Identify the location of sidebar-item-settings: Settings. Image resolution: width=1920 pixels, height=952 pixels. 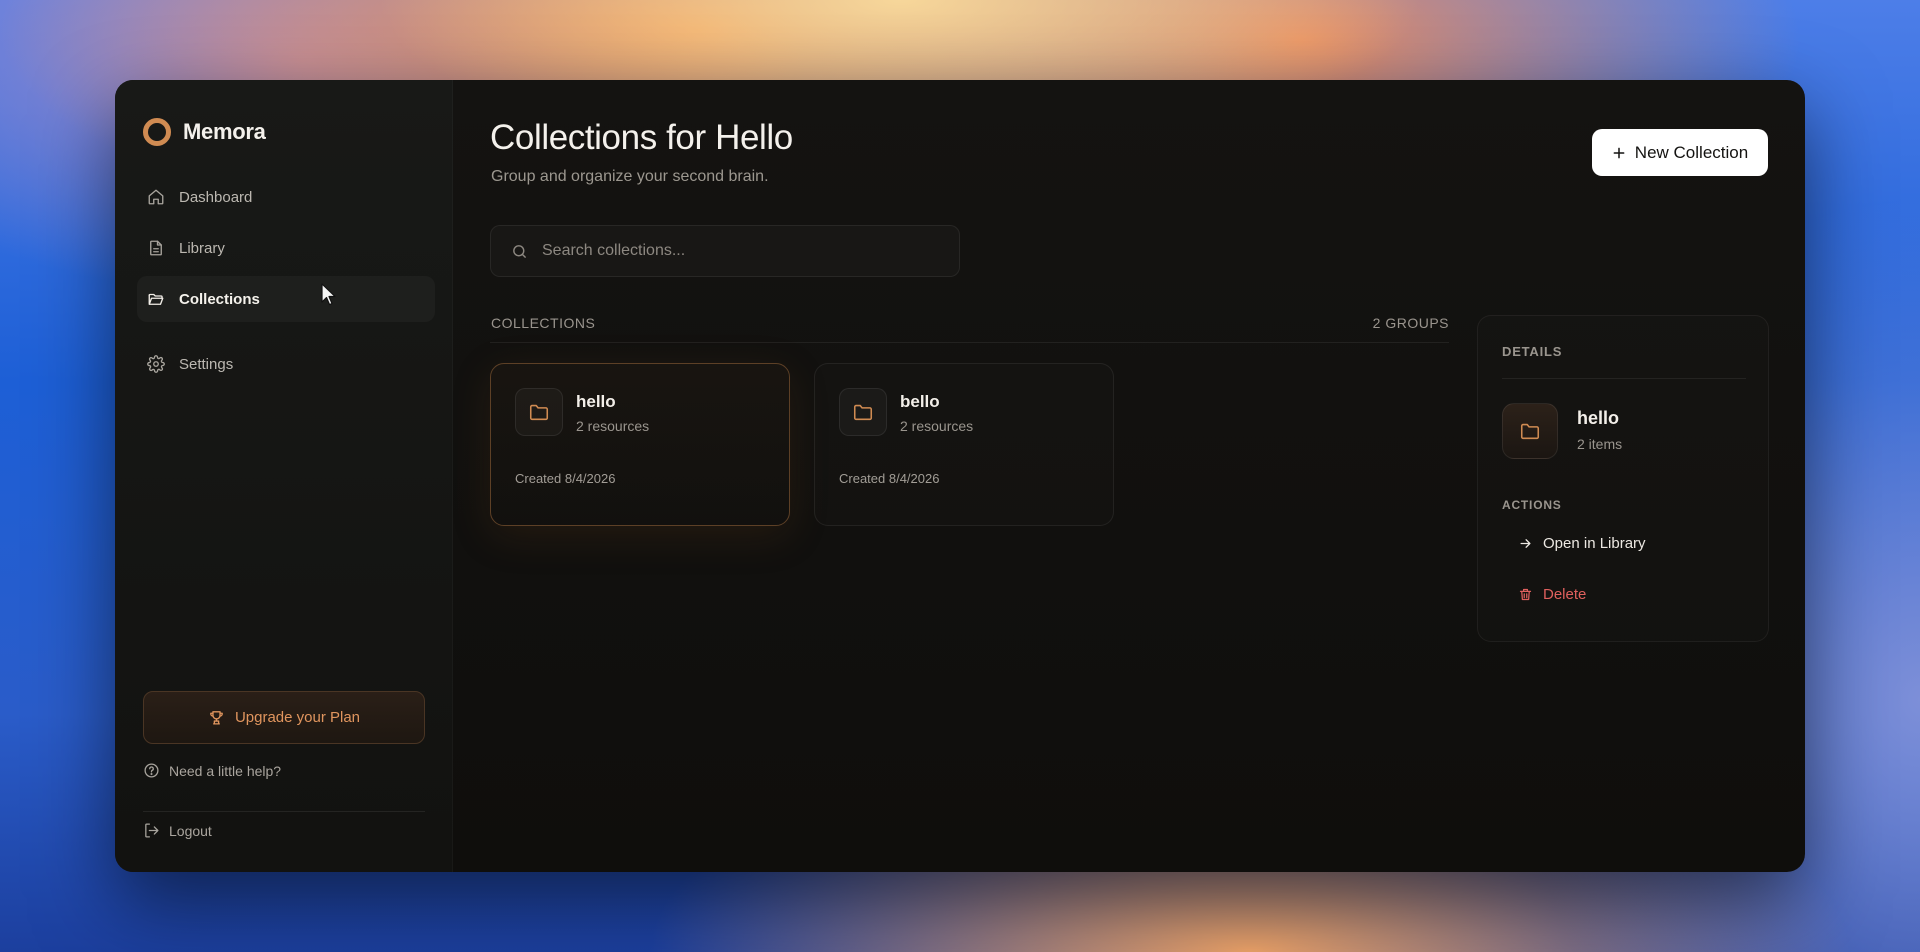
(286, 364).